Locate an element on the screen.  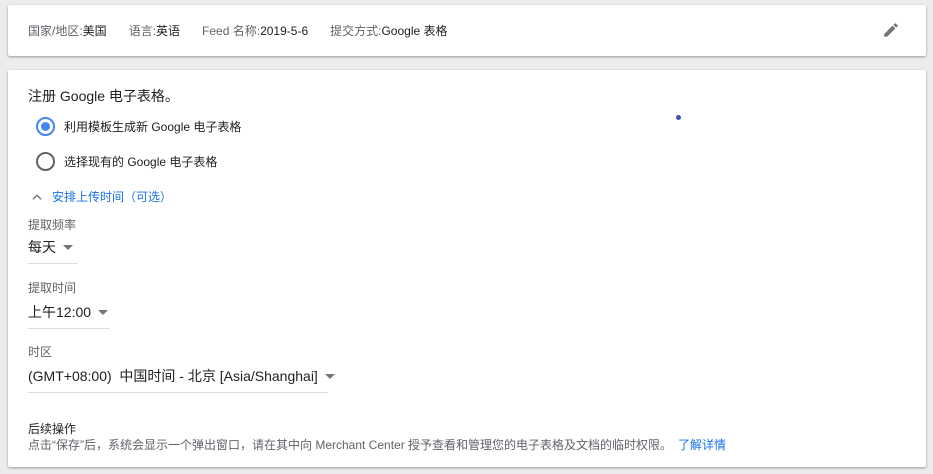
method-key: 提交方式: is located at coordinates (356, 31).